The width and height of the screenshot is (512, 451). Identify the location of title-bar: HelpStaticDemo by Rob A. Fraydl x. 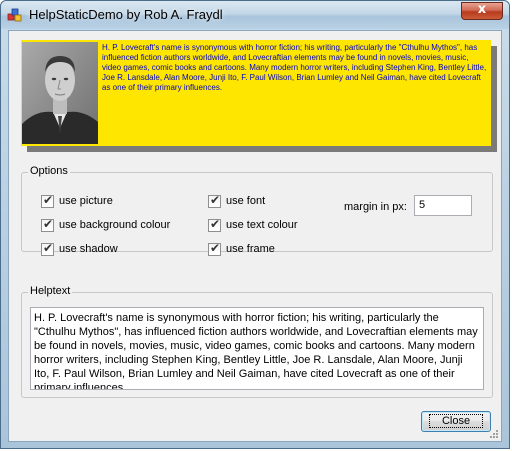
(255, 15).